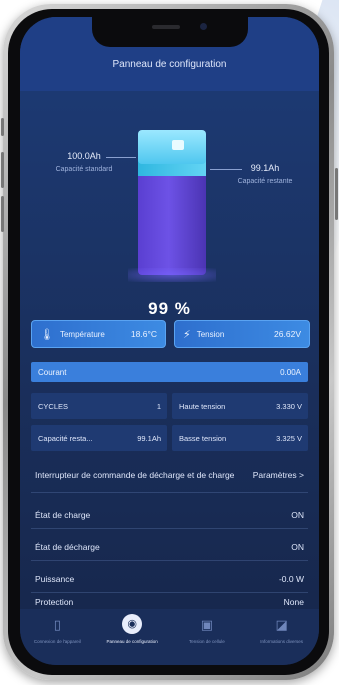  What do you see at coordinates (207, 624) in the screenshot?
I see `cell-icon: ▣` at bounding box center [207, 624].